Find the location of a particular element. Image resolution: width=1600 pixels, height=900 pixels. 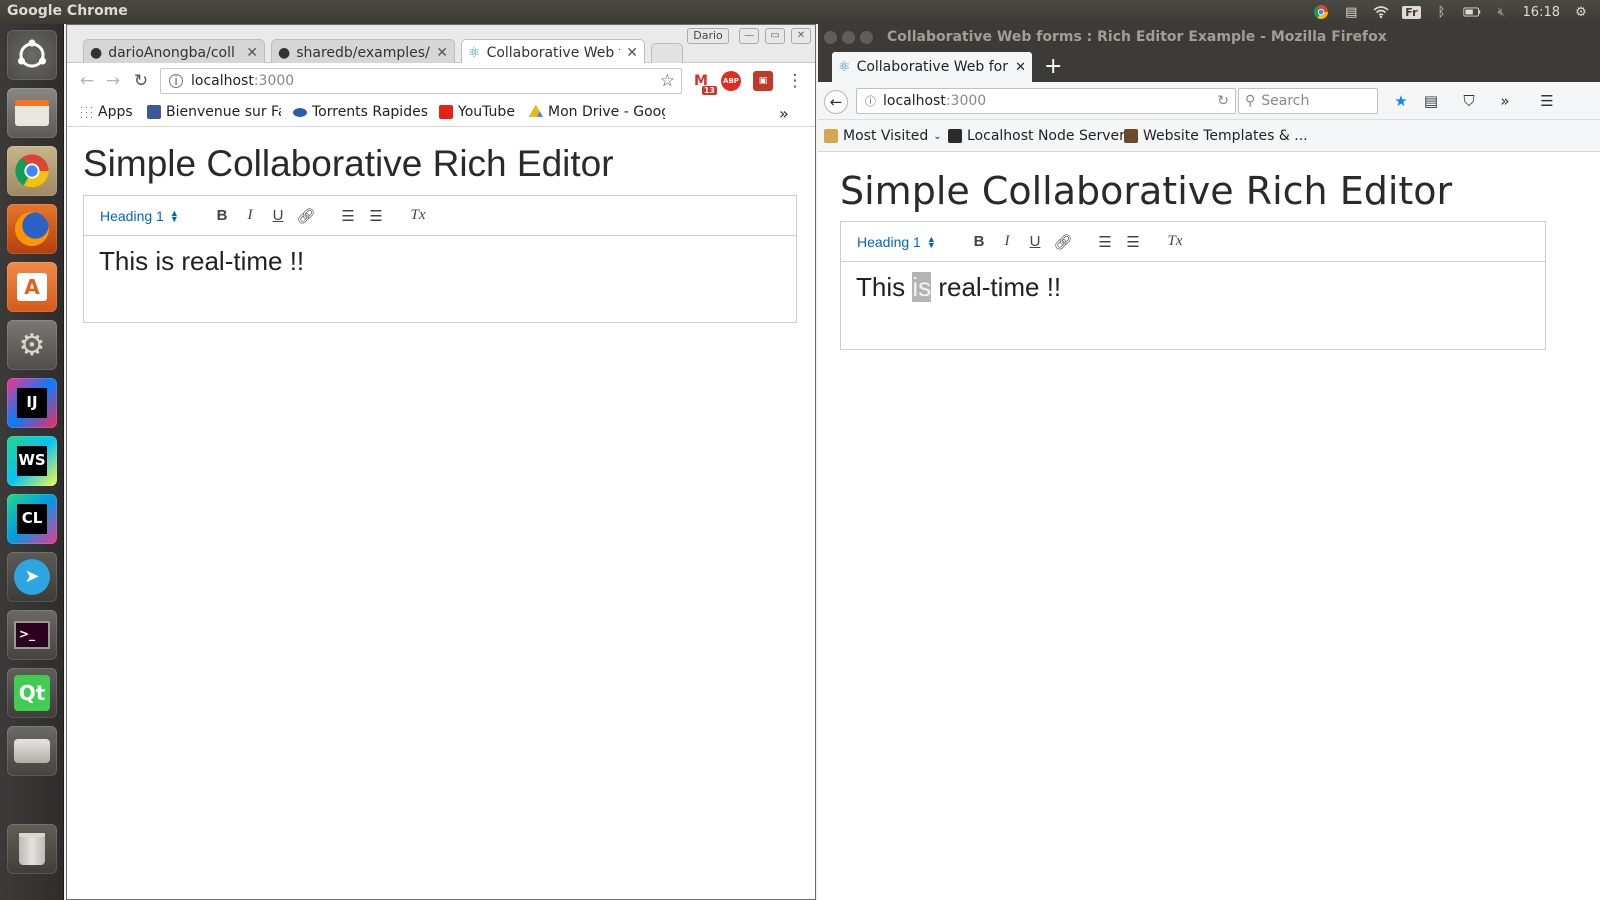

clipboard-icon: ▤ is located at coordinates (1351, 12).